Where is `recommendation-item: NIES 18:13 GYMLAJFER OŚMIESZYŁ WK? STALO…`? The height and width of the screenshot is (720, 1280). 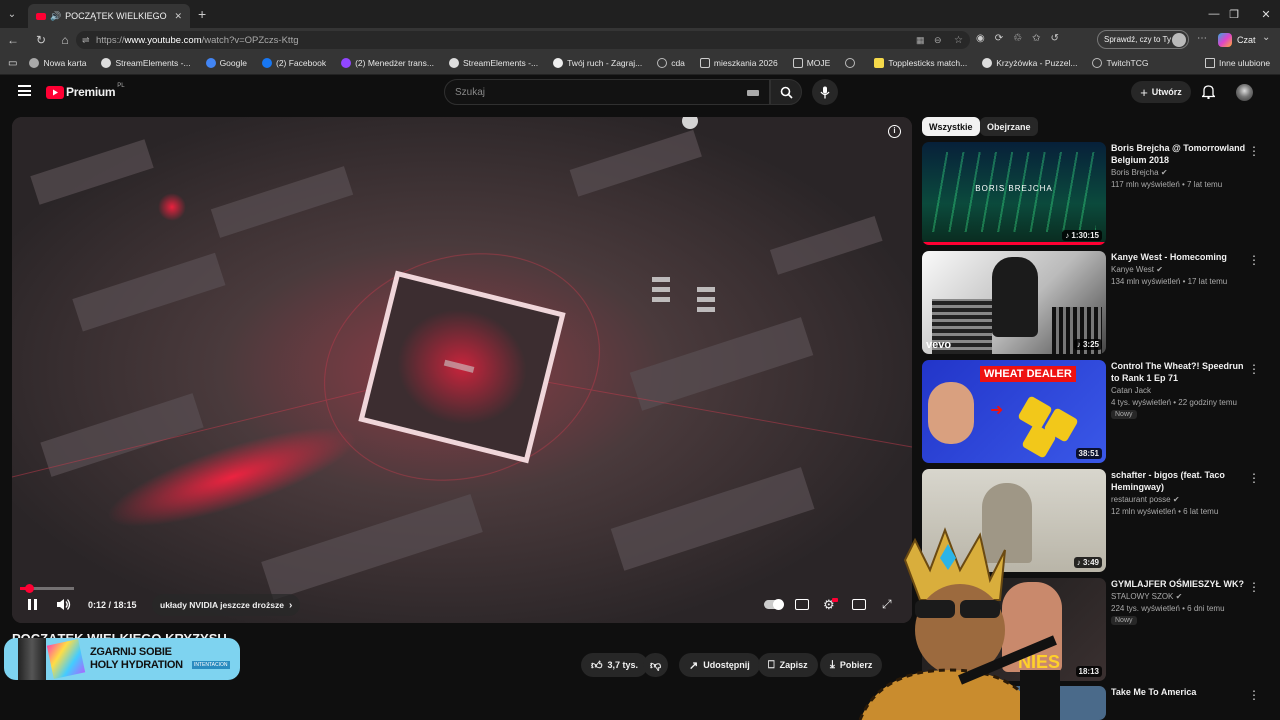
recommendation-item: NIES 18:13 GYMLAJFER OŚMIESZYŁ WK? STALO… is located at coordinates (1097, 629).